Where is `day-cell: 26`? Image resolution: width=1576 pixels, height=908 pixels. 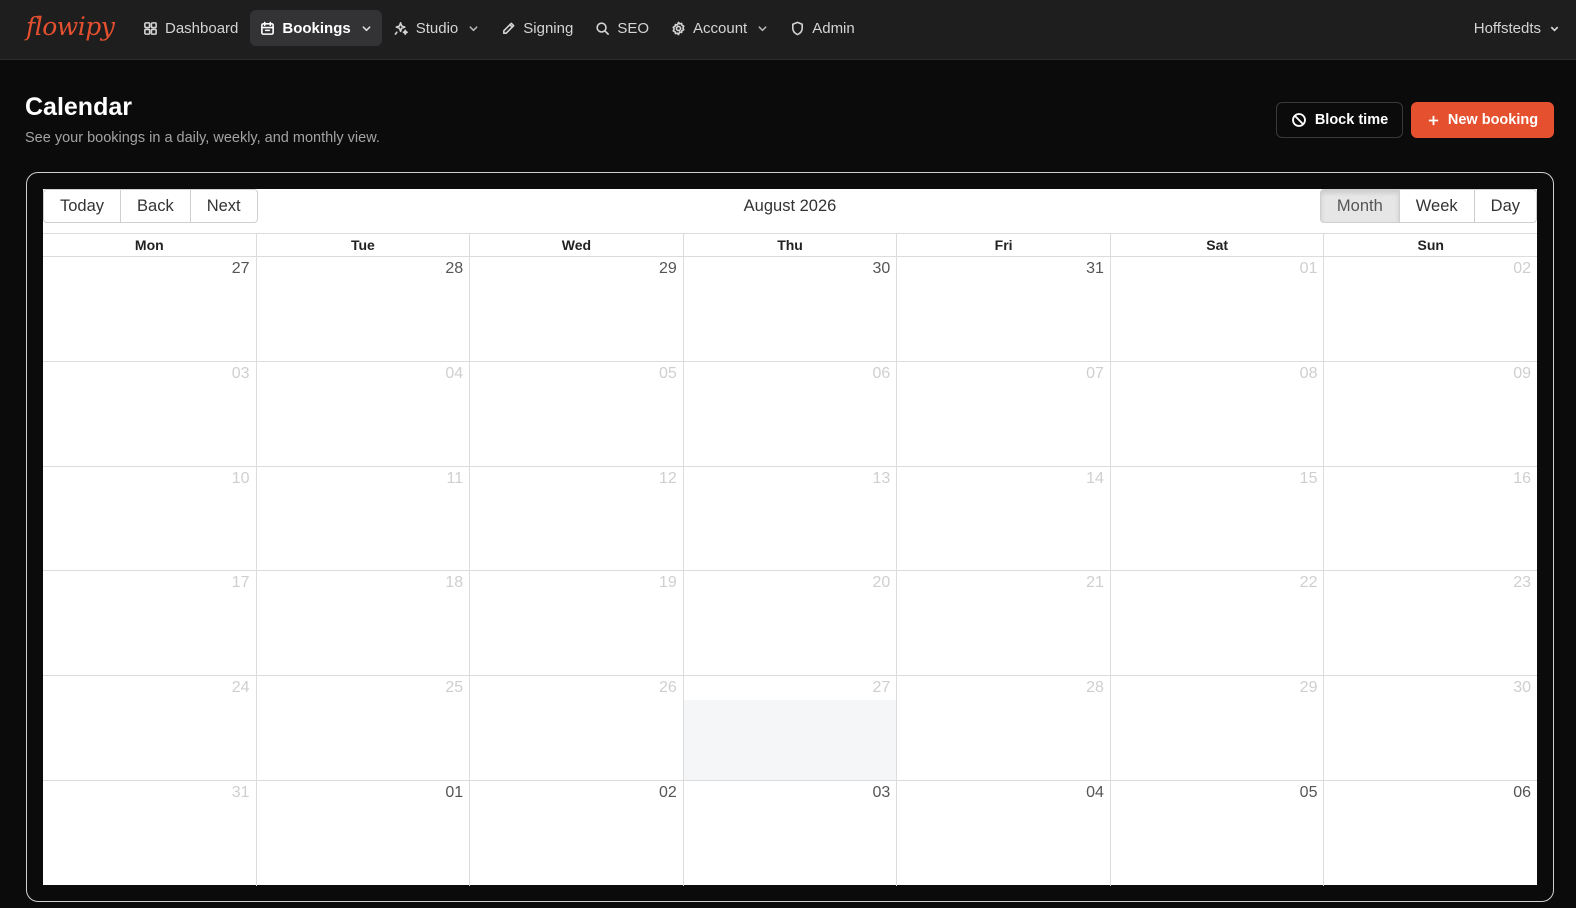 day-cell: 26 is located at coordinates (576, 728).